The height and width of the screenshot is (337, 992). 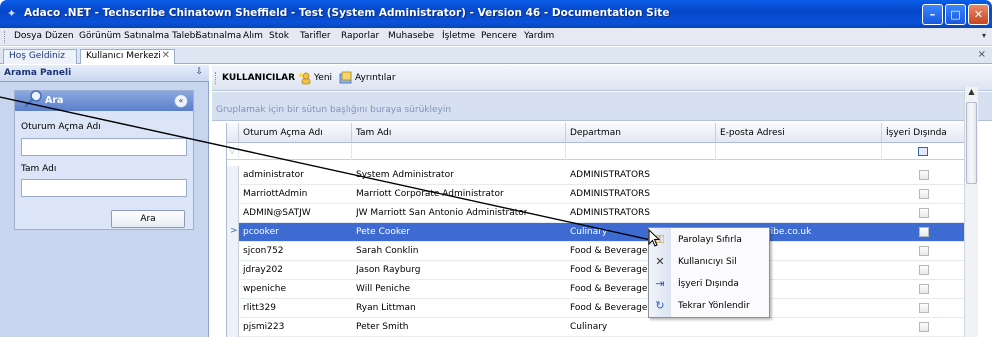 I want to click on table-row: sjcon752 Sarah Conklin Food & Beverage, so click(x=596, y=251).